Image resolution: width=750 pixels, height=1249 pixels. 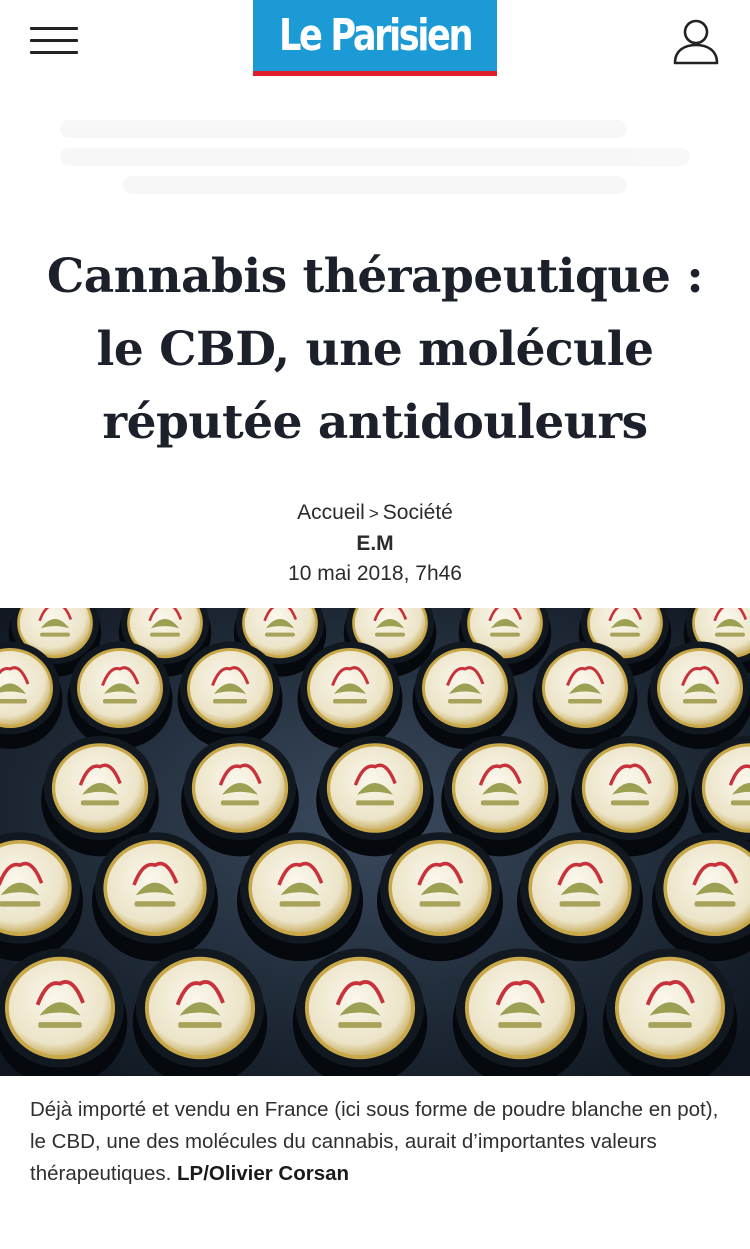 I want to click on breadcrumb-home-link: Accueil, so click(x=331, y=512).